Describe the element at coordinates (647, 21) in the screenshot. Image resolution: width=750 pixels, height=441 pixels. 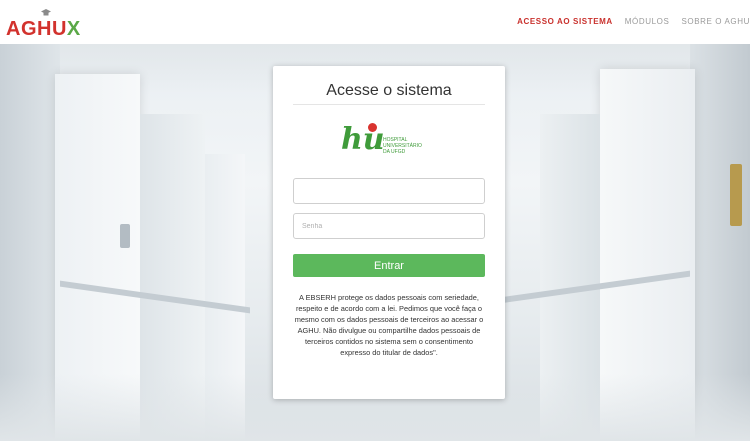
I see `nav-modulos: MÓDULOS` at that location.